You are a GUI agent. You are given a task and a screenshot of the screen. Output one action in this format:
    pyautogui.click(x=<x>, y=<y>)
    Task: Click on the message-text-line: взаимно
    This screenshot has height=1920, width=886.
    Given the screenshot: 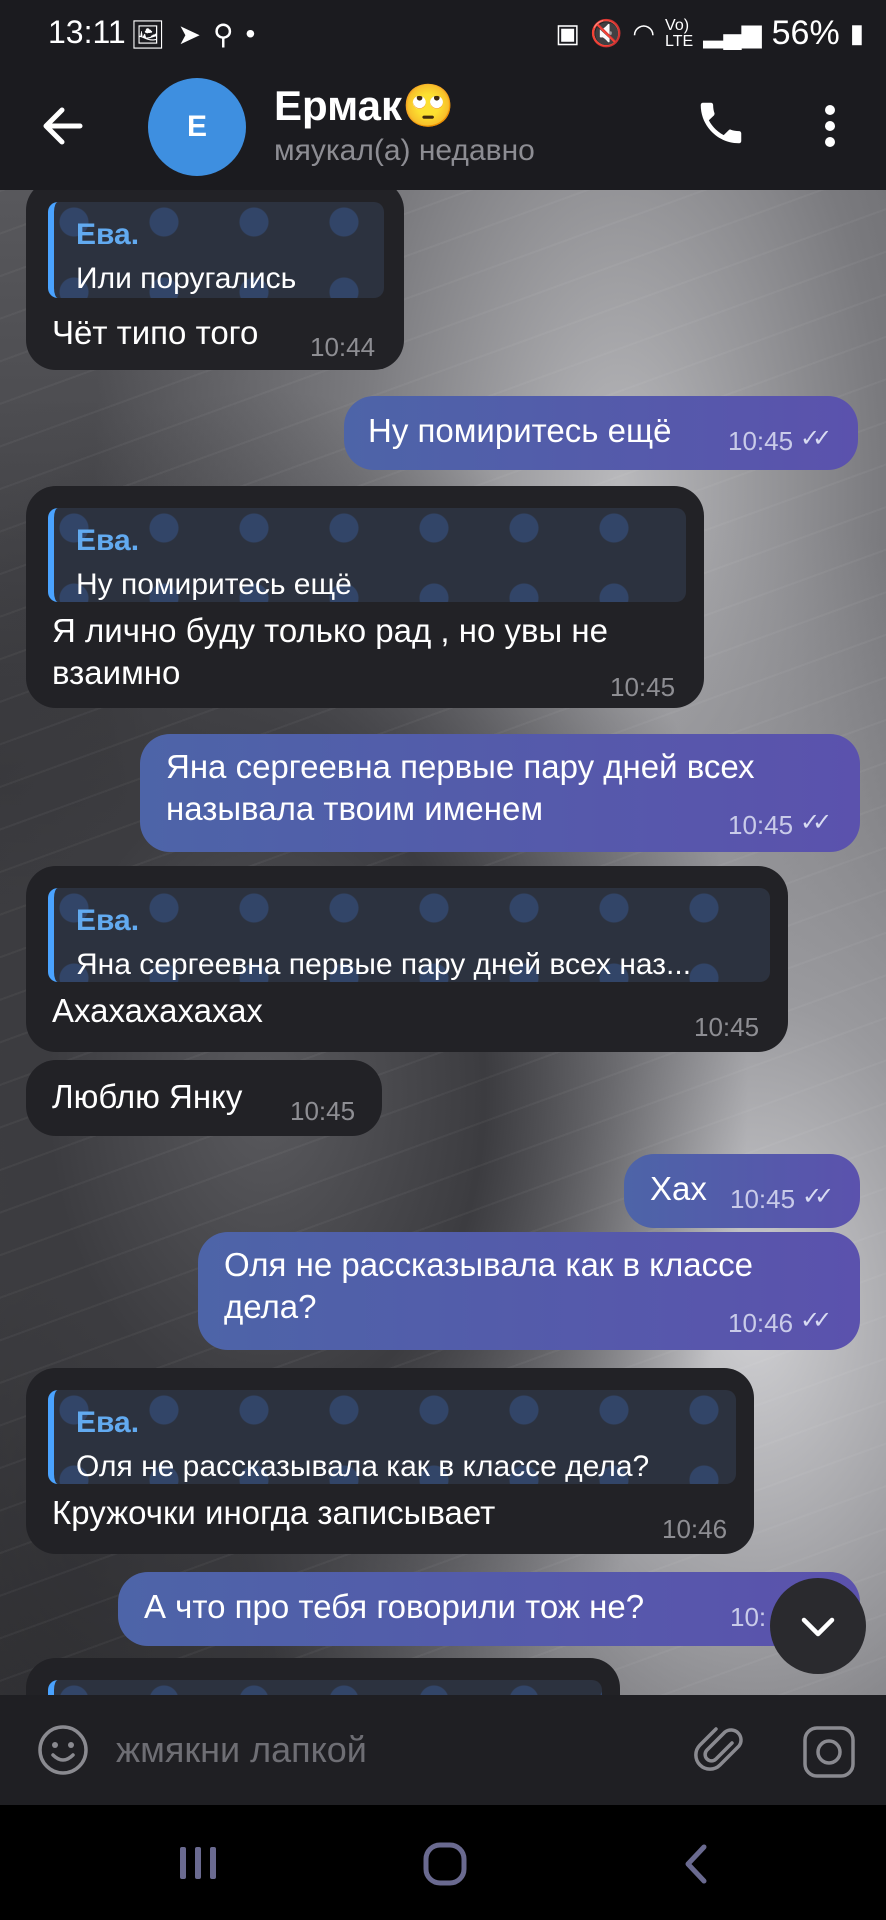 What is the action you would take?
    pyautogui.click(x=116, y=672)
    